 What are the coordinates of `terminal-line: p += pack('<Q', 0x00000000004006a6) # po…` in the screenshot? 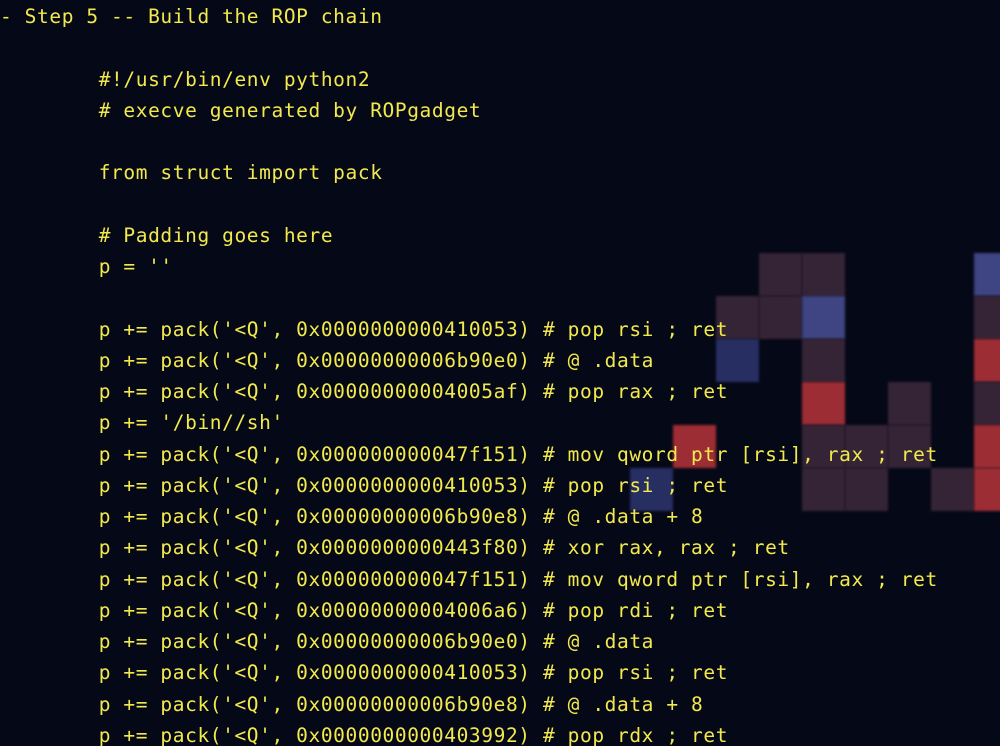 It's located at (364, 610).